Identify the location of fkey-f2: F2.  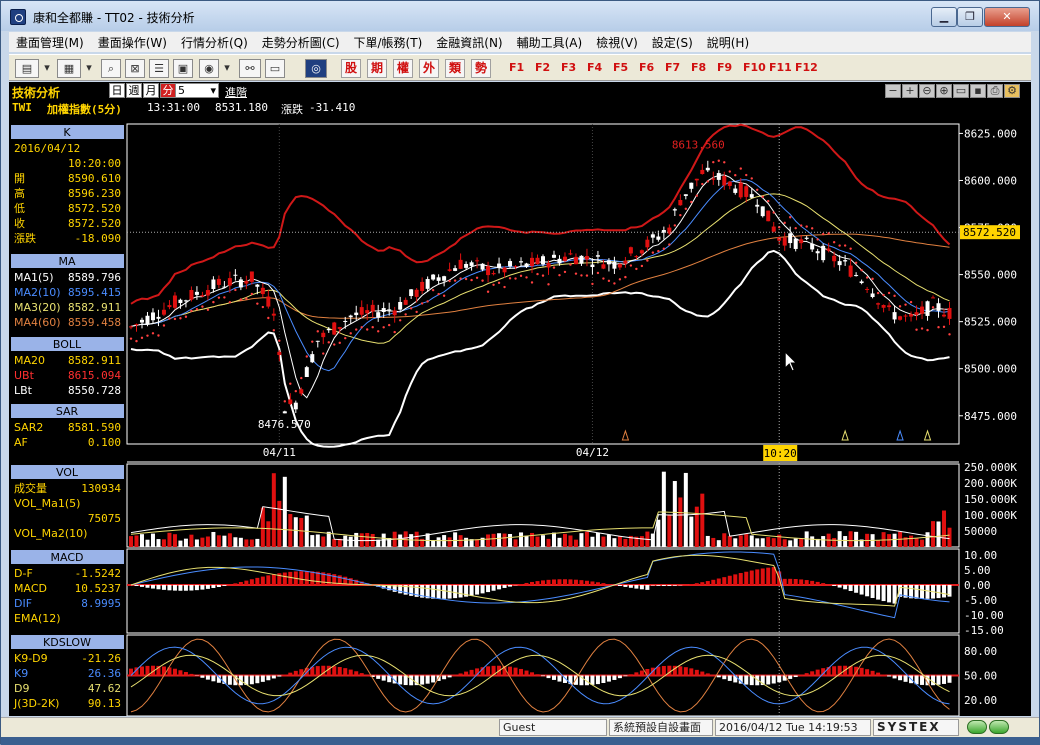
(542, 67).